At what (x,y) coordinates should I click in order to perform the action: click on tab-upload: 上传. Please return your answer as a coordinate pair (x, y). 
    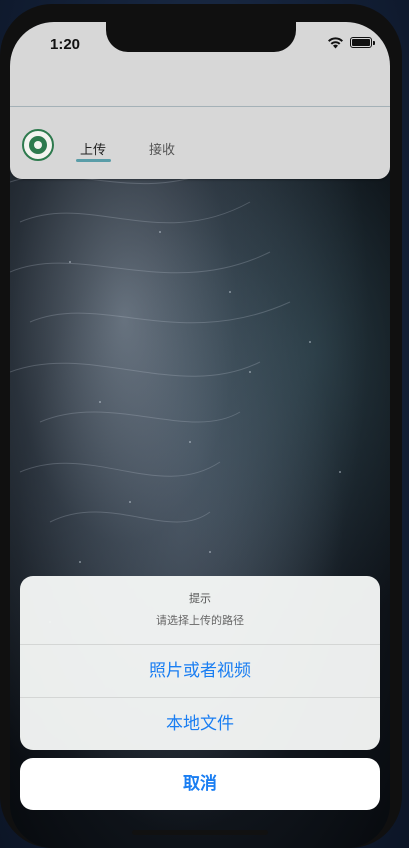
    Looking at the image, I should click on (93, 148).